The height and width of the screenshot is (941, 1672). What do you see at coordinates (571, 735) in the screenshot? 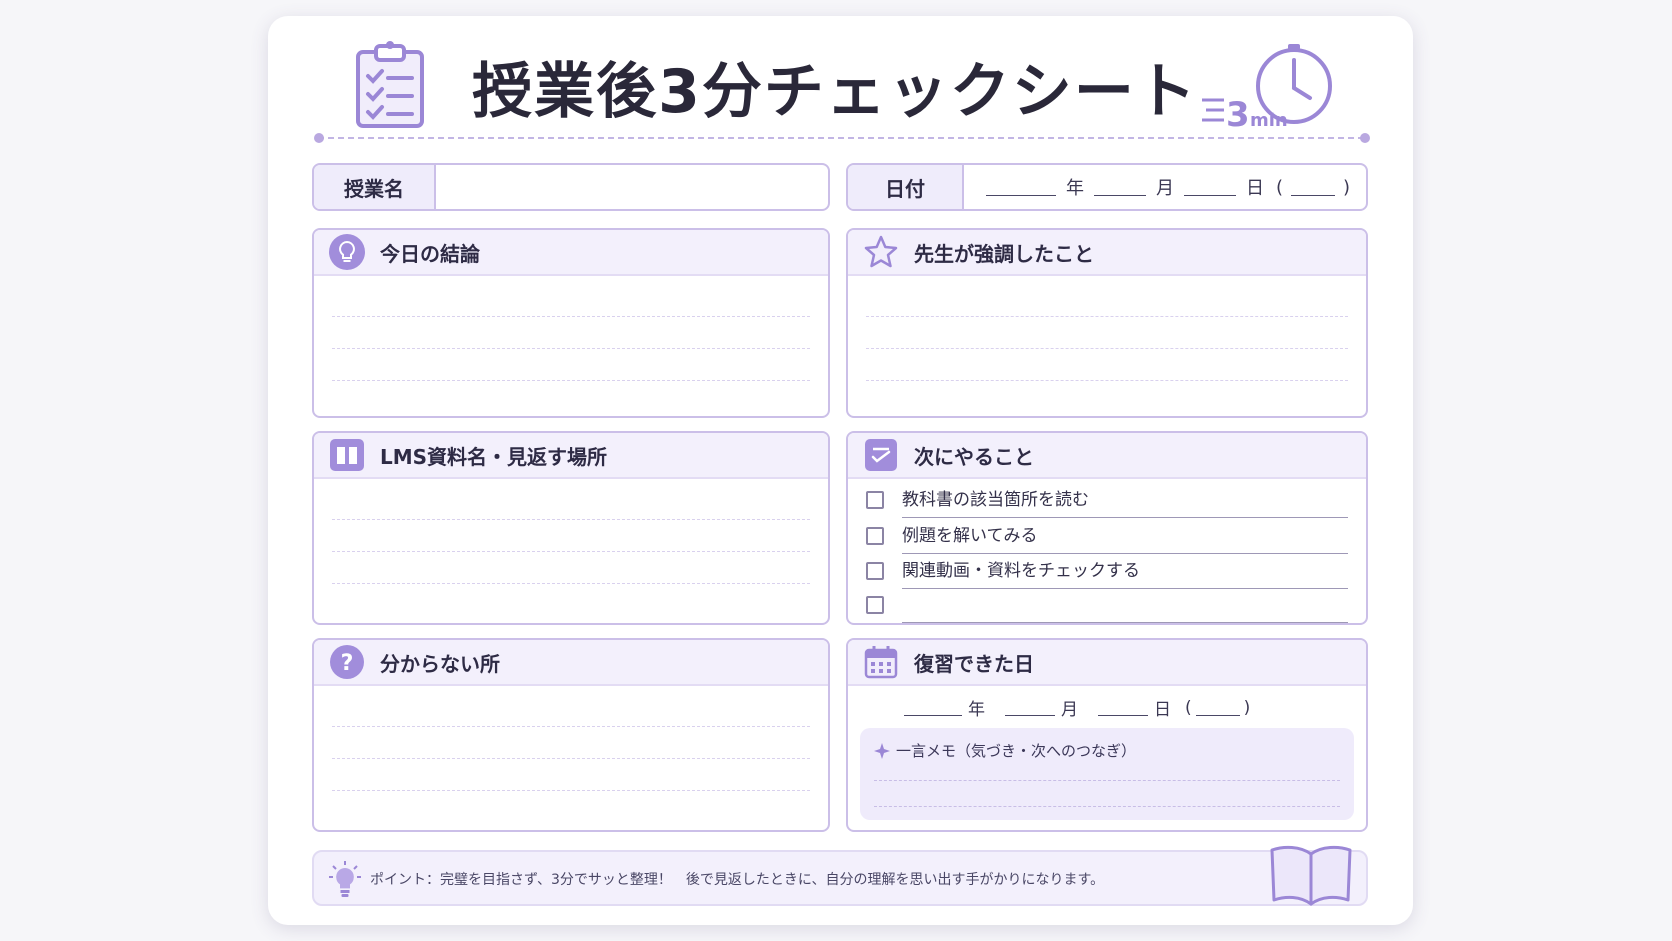
I see `unclear-card: ? 分からない所` at bounding box center [571, 735].